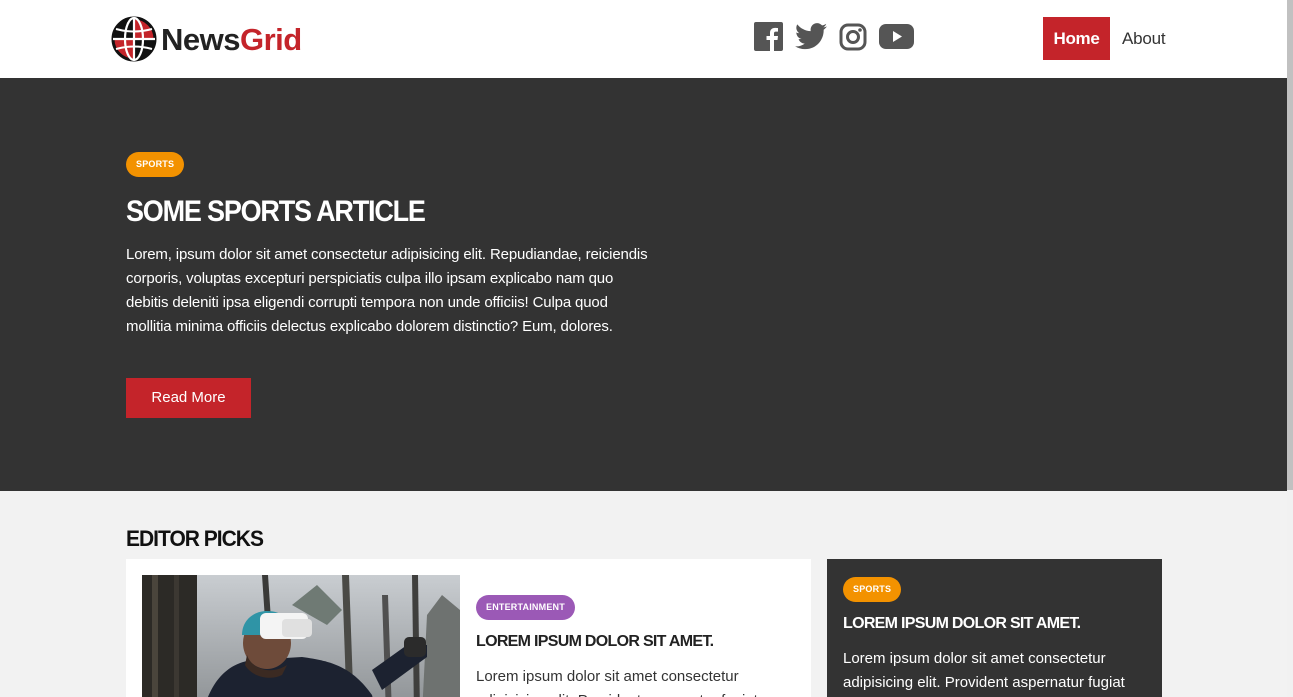 The height and width of the screenshot is (697, 1293). Describe the element at coordinates (195, 539) in the screenshot. I see `editor-picks-heading: Editor Picks` at that location.